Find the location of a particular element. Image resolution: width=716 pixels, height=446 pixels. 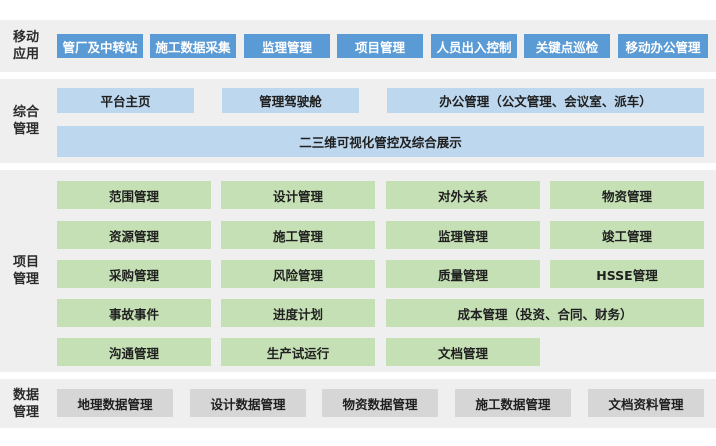

data-item-construction: 施工数据管理 is located at coordinates (513, 403).